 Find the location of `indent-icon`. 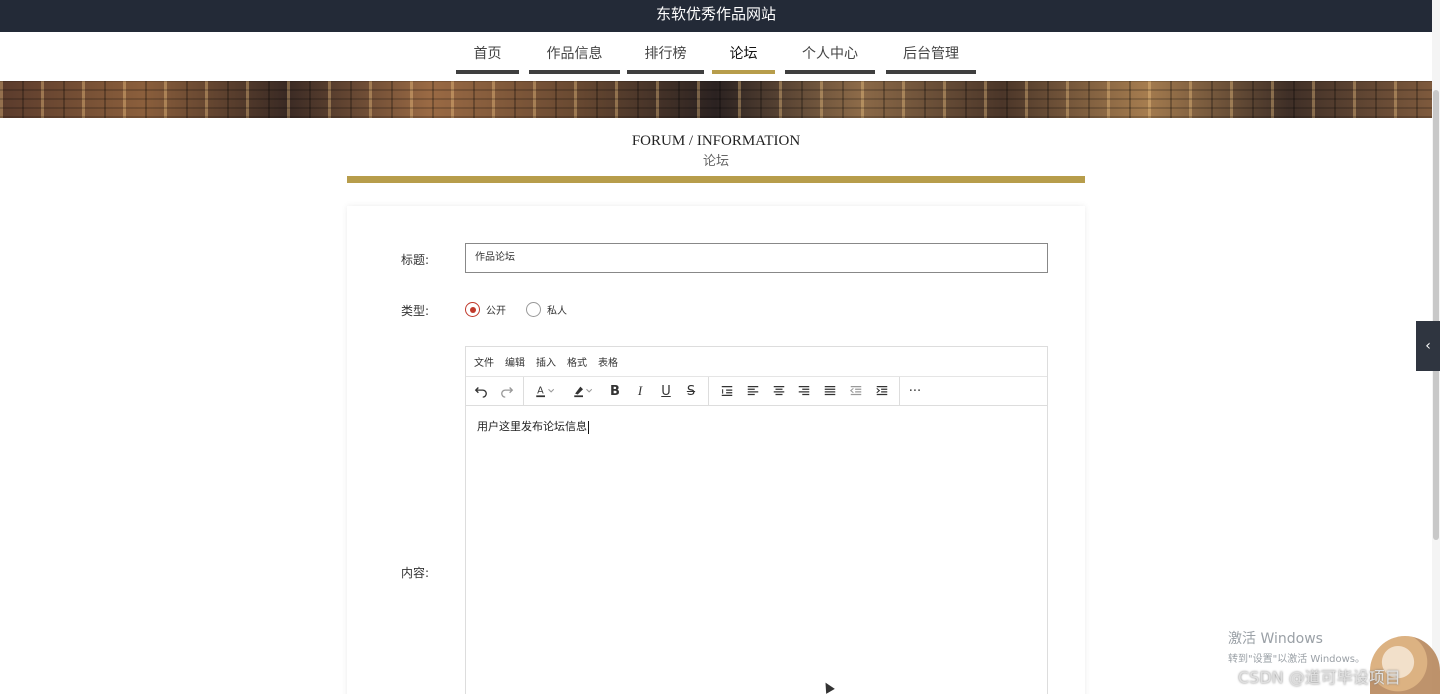

indent-icon is located at coordinates (882, 391).